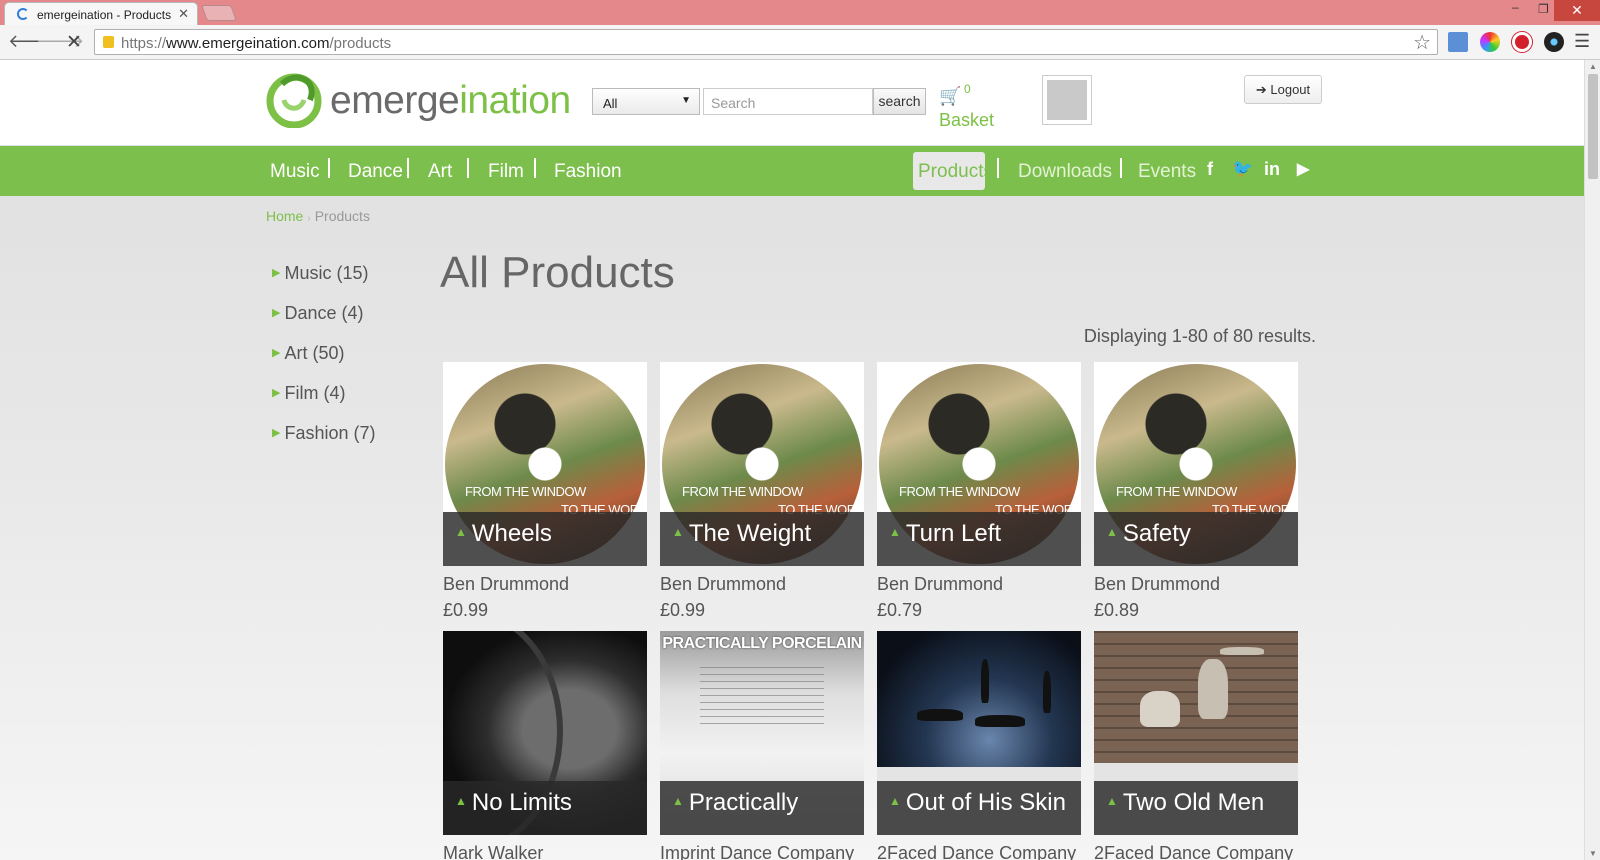  What do you see at coordinates (1582, 41) in the screenshot?
I see `browser-menu-icon: ☰` at bounding box center [1582, 41].